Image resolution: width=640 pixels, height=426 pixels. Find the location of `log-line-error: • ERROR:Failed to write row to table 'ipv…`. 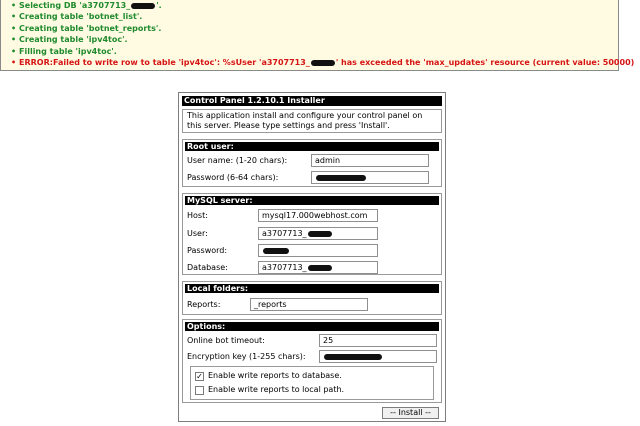

log-line-error: • ERROR:Failed to write row to table 'ipv… is located at coordinates (323, 62).